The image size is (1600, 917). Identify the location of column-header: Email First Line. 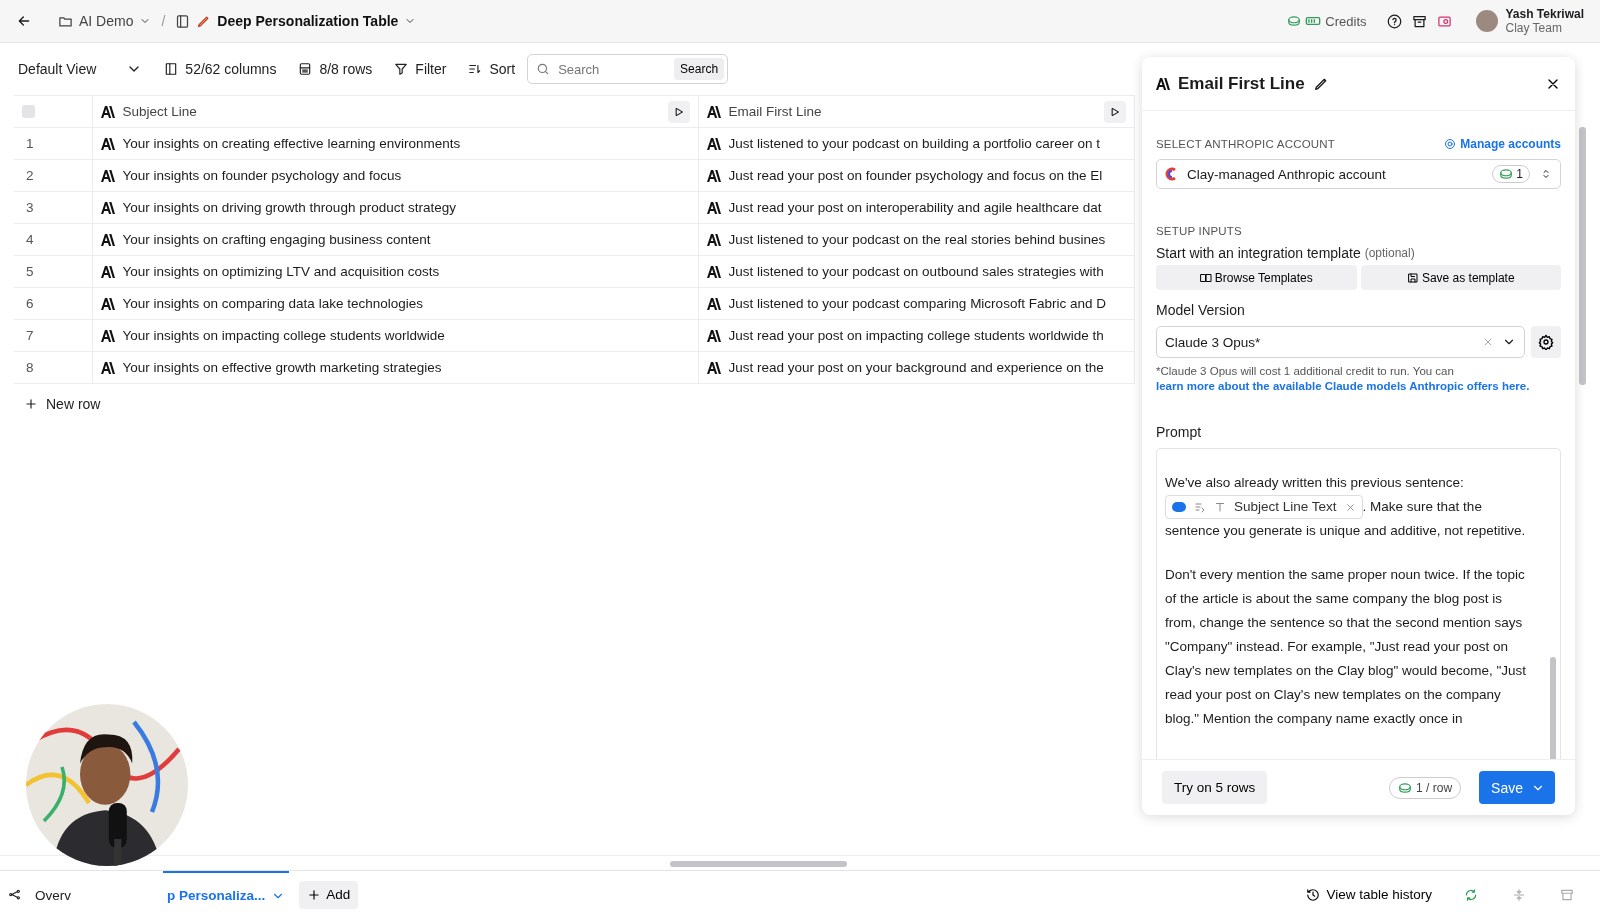
(775, 111).